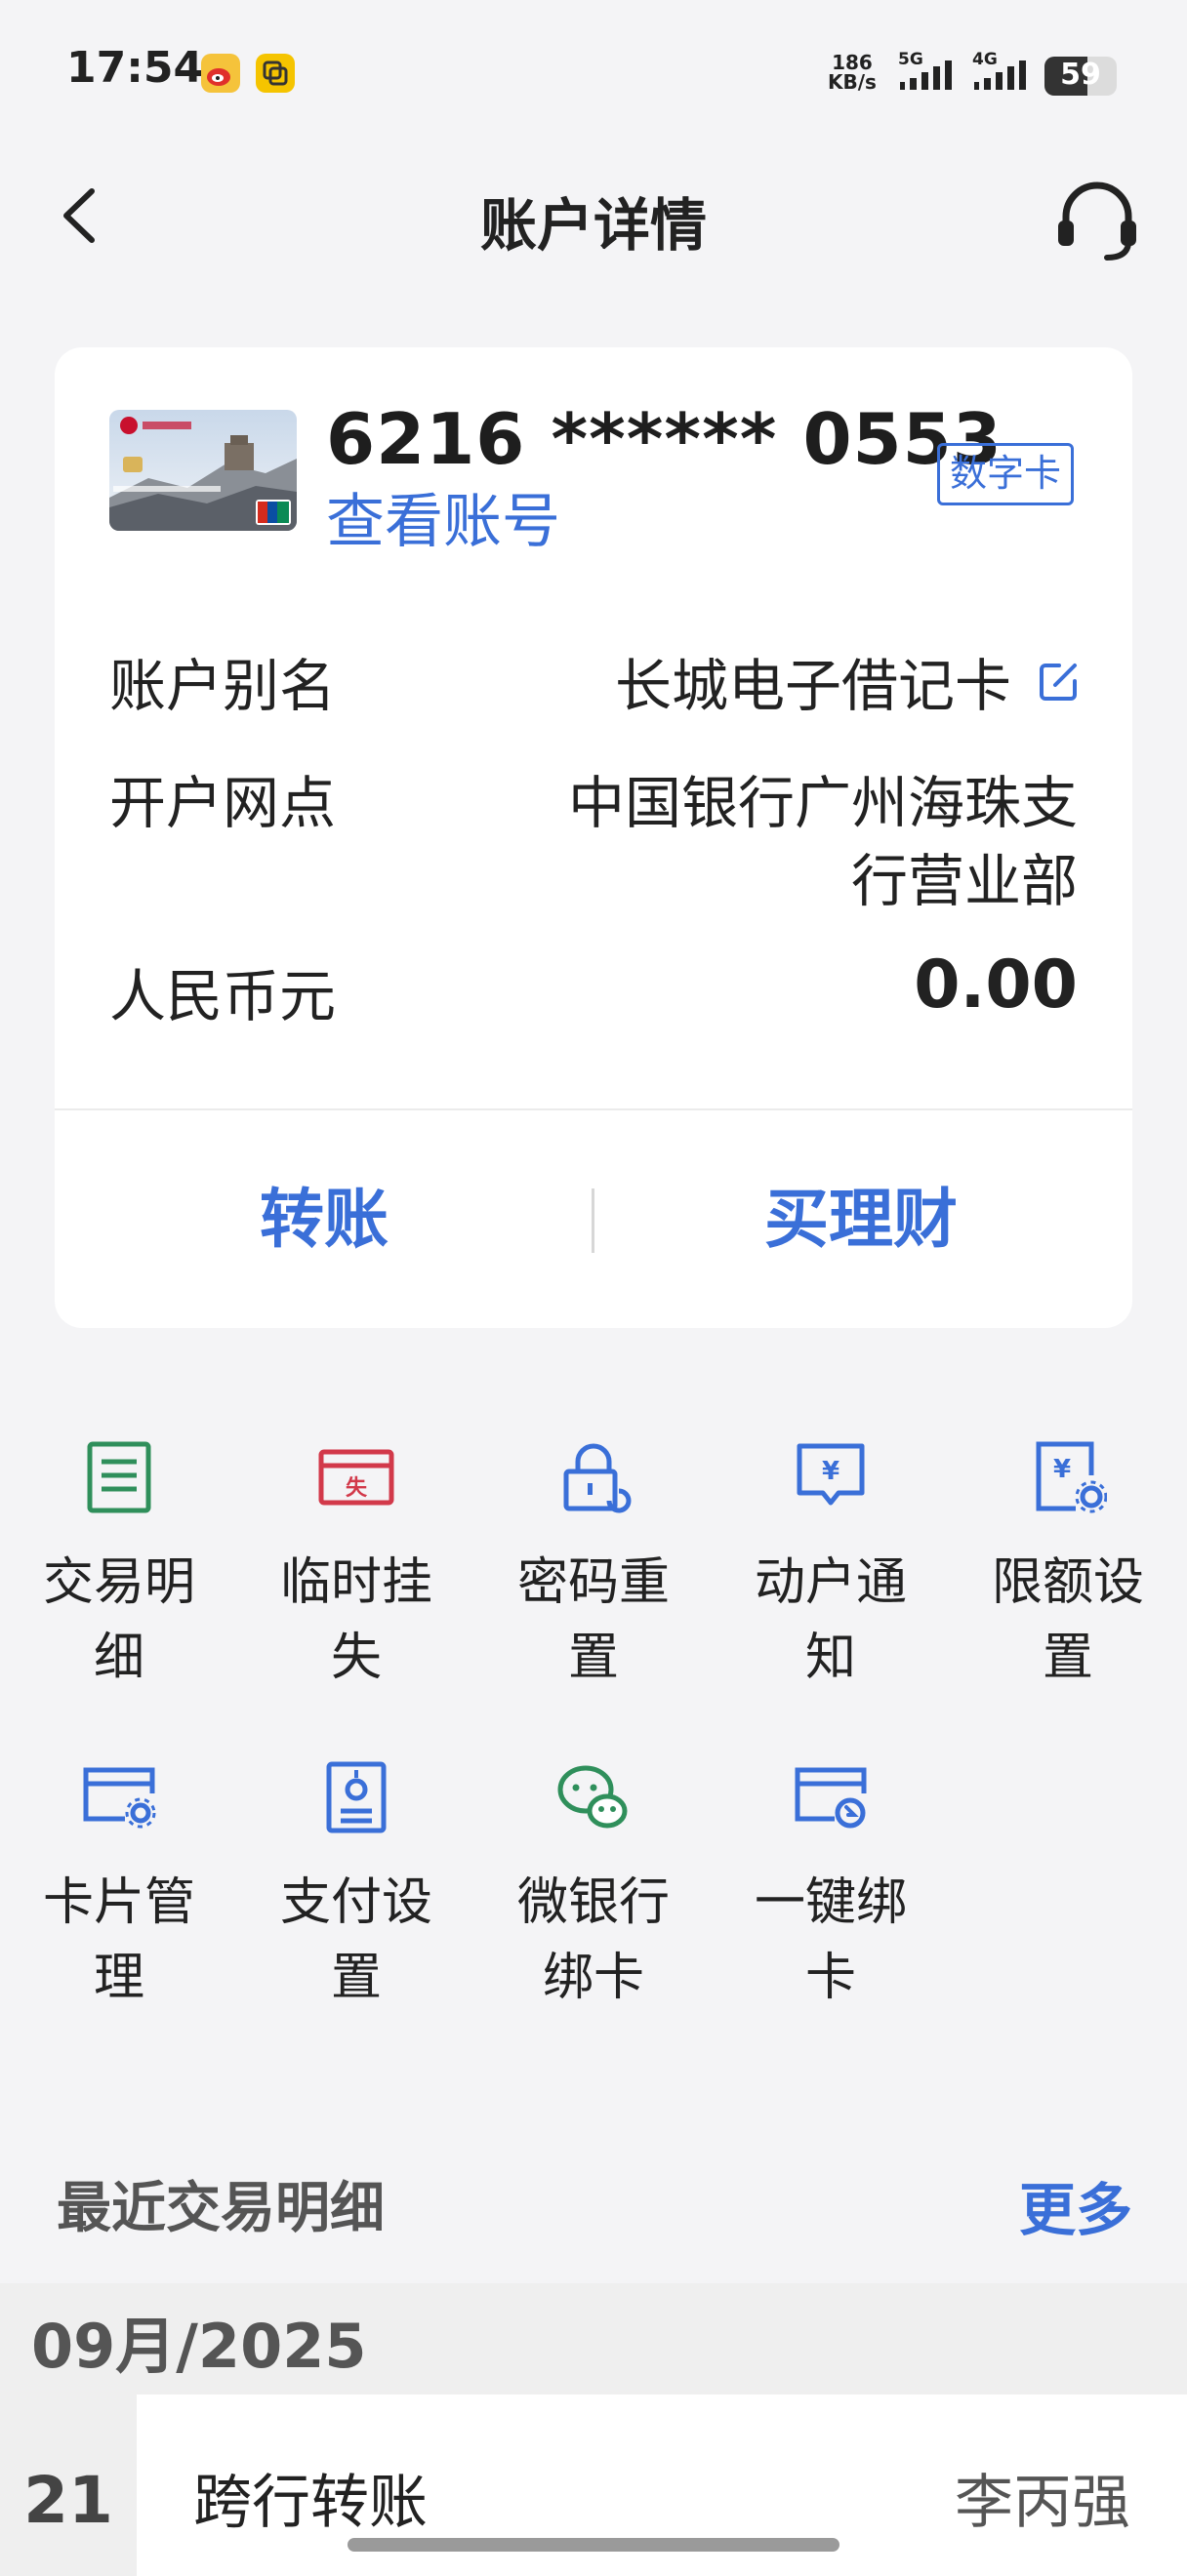 The width and height of the screenshot is (1187, 2576). What do you see at coordinates (68, 2500) in the screenshot?
I see `transaction-day: 21` at bounding box center [68, 2500].